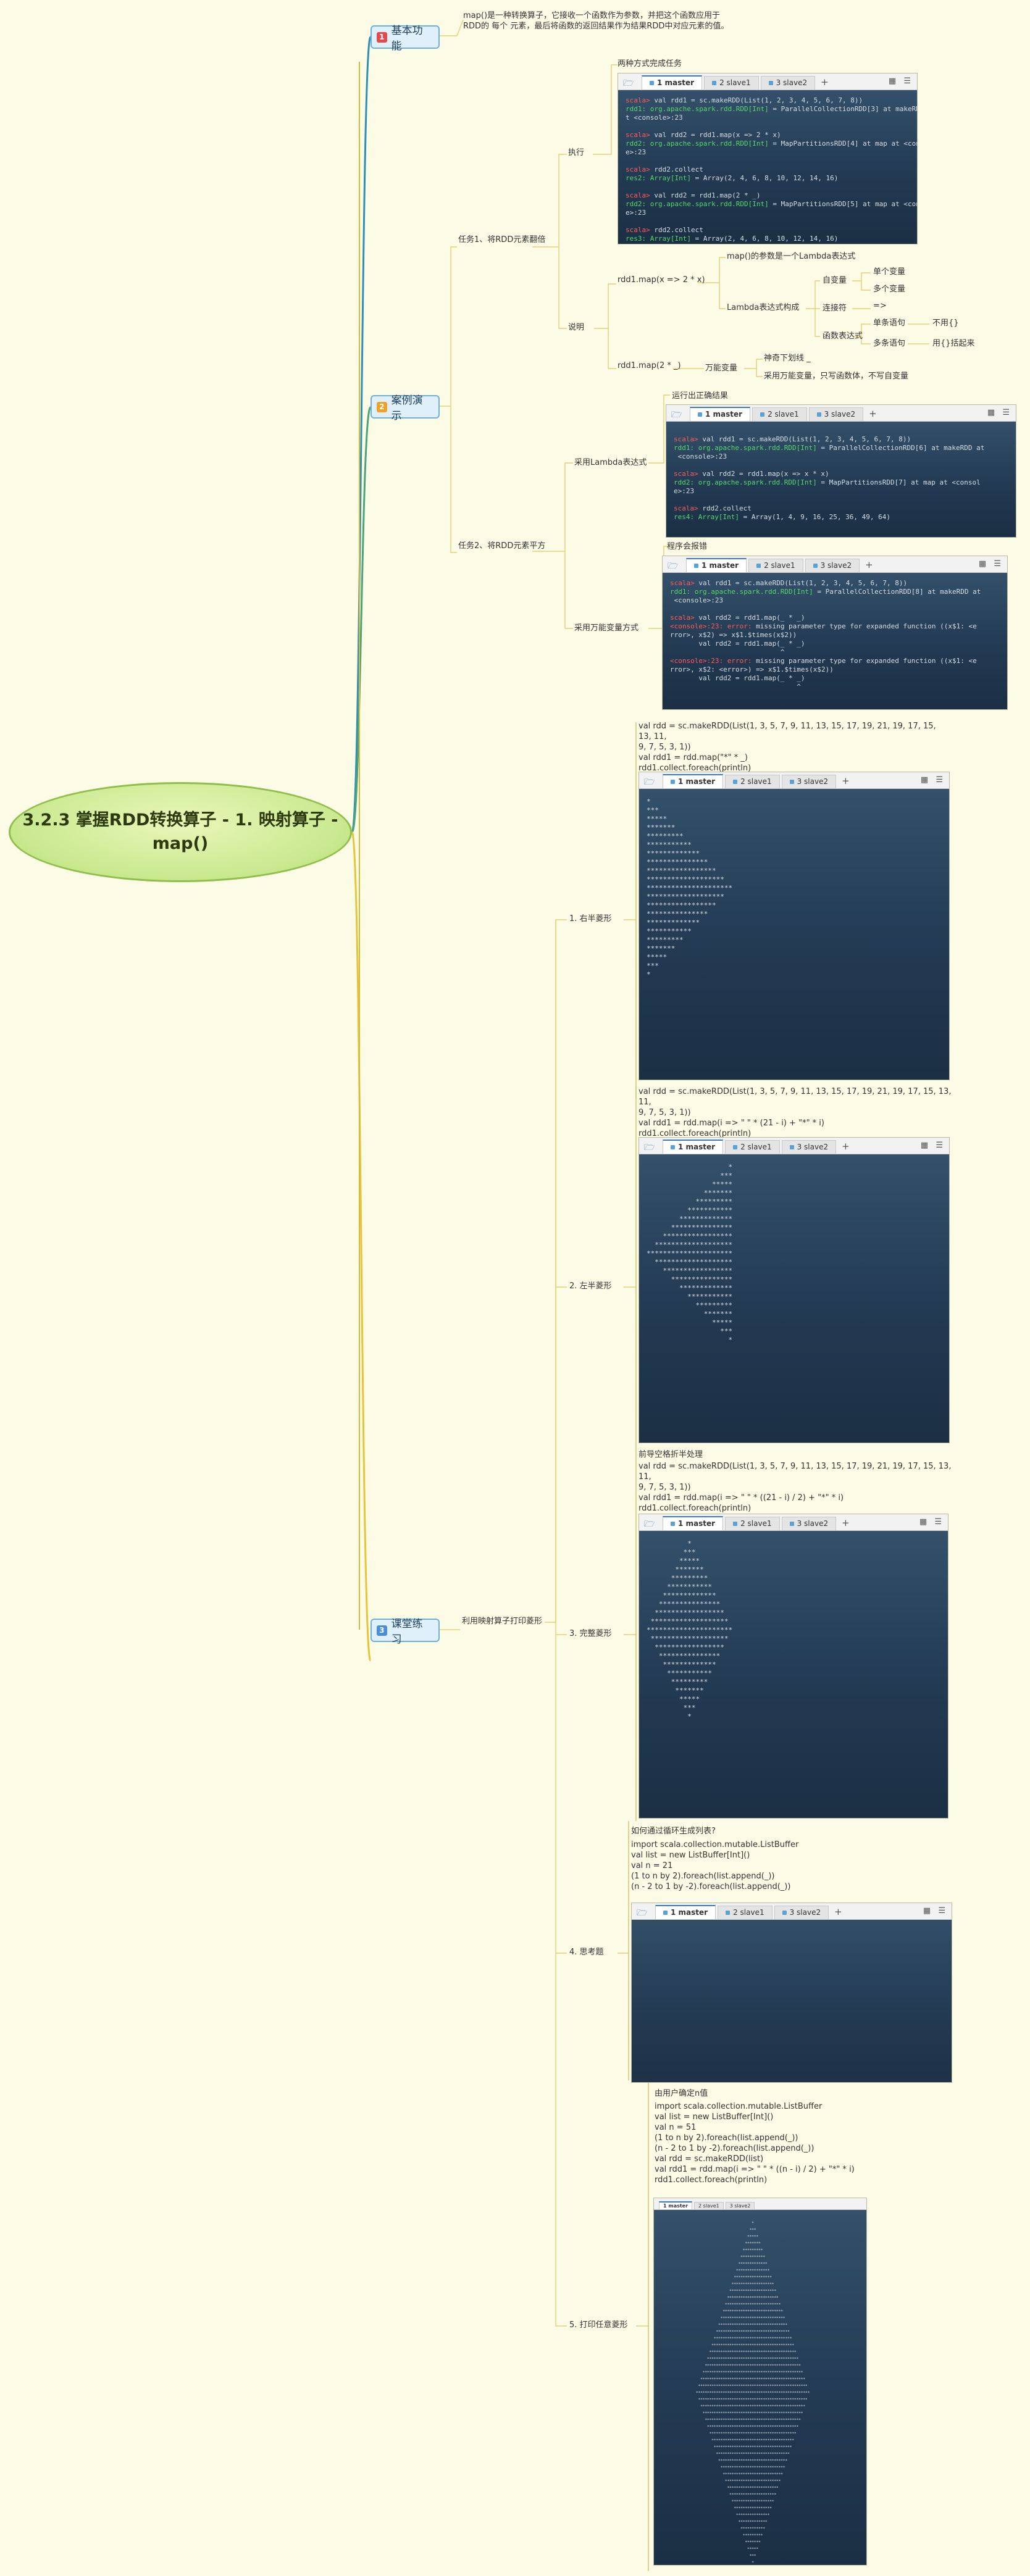 The width and height of the screenshot is (1030, 2576). What do you see at coordinates (837, 376) in the screenshot?
I see `wildcard-note-body: 采用万能变量，只写函数体，不写自变量` at bounding box center [837, 376].